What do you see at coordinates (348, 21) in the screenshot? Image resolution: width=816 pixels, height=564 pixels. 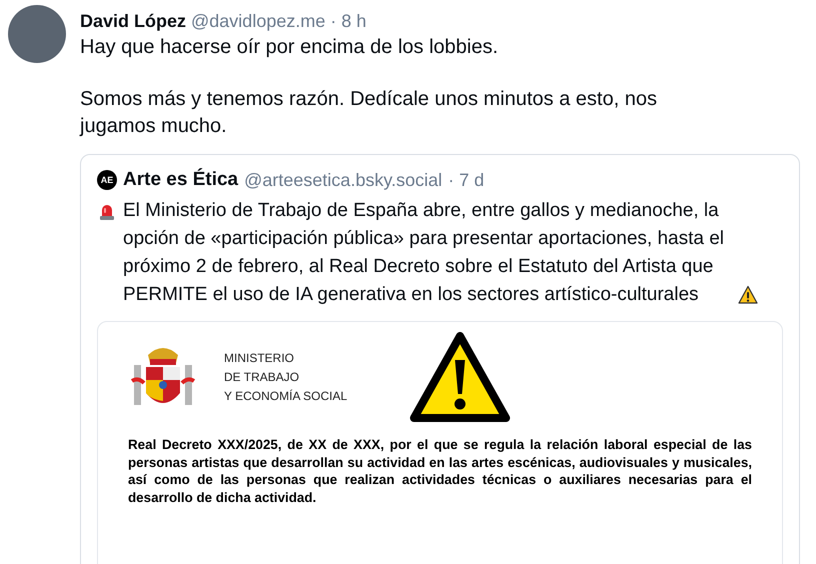 I see `post-time: · 8 h` at bounding box center [348, 21].